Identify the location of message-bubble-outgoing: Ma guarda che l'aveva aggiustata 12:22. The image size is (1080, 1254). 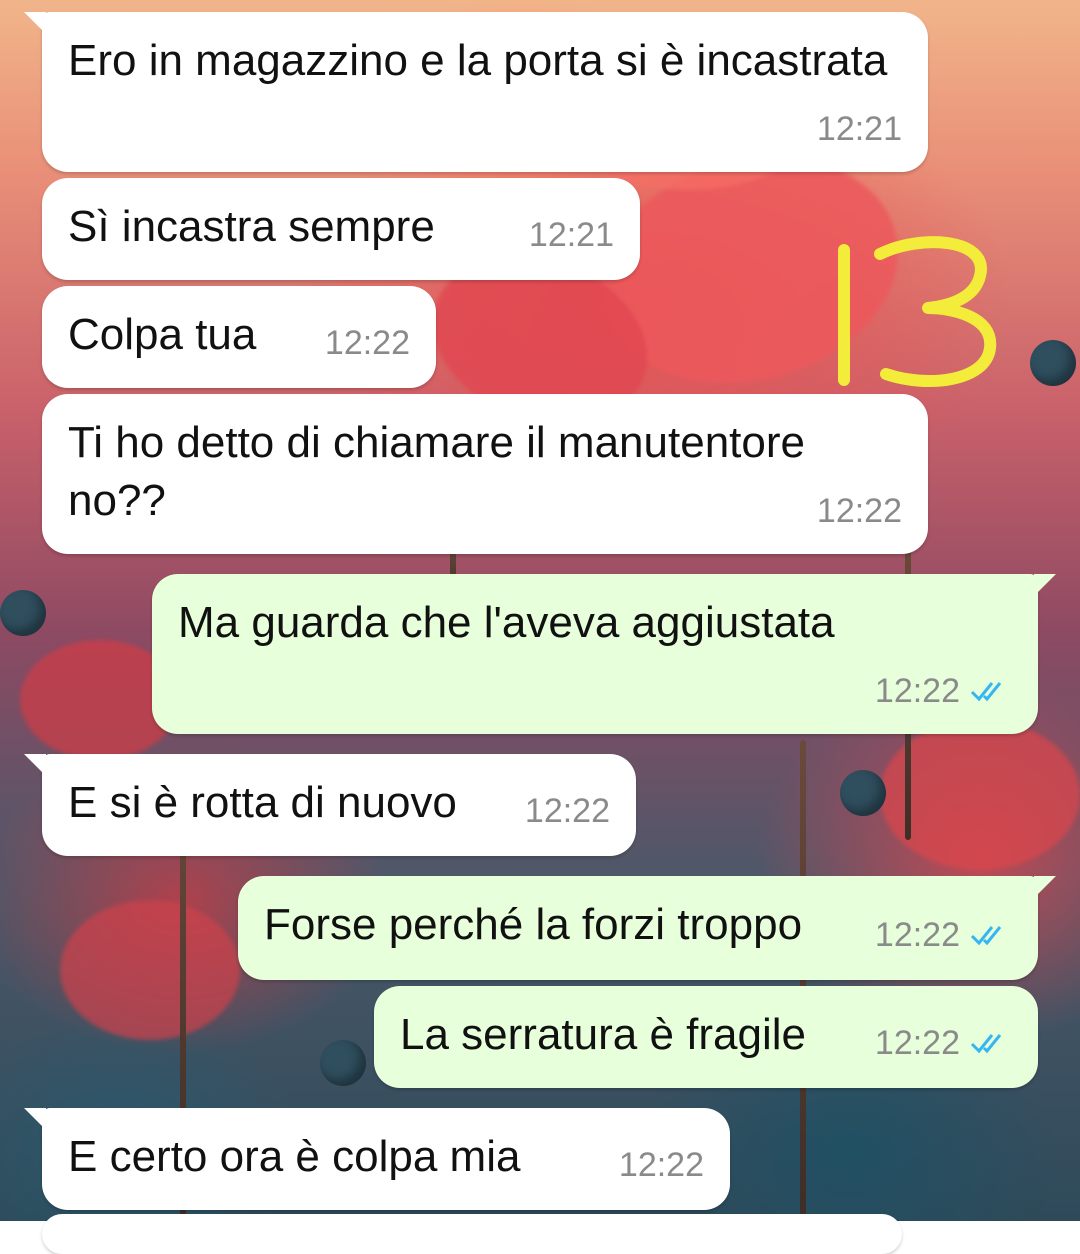
(604, 654).